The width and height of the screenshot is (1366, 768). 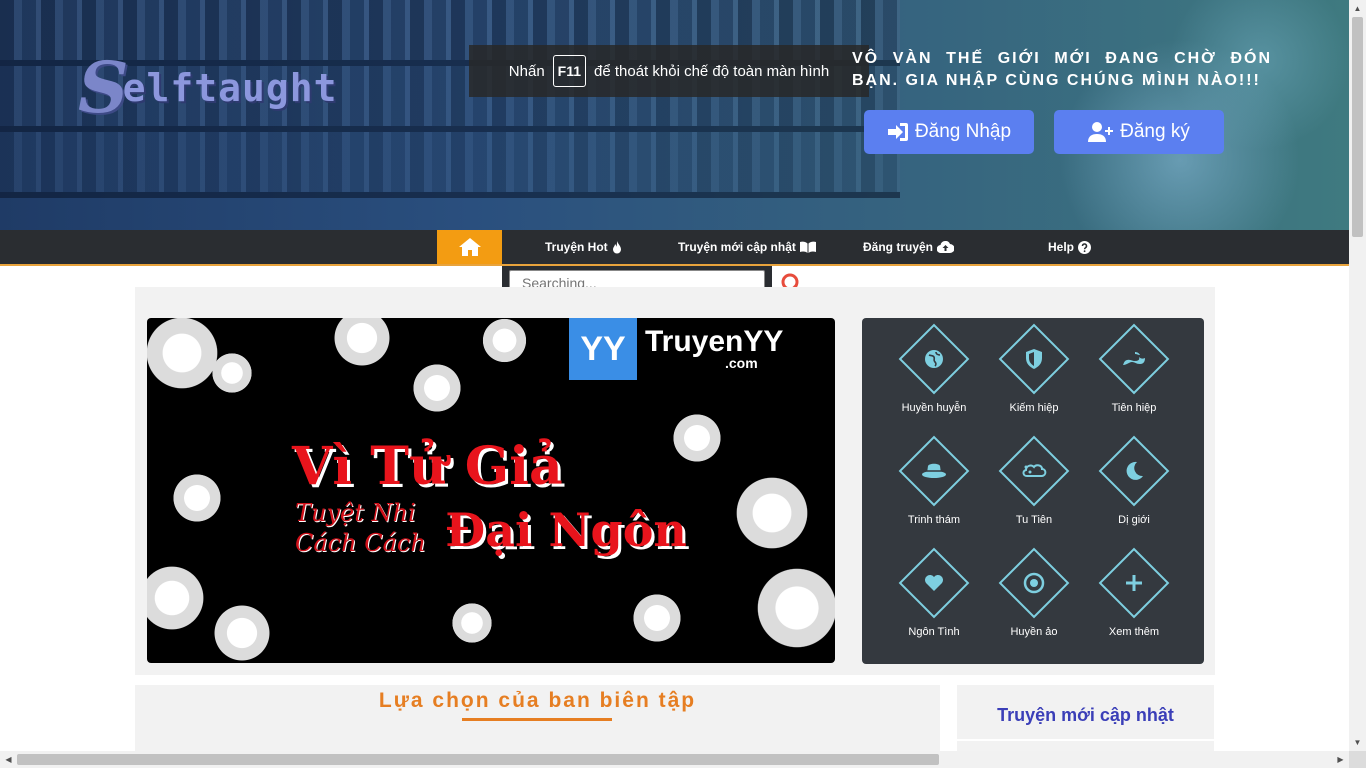 I want to click on editor-choice-underline, so click(x=537, y=719).